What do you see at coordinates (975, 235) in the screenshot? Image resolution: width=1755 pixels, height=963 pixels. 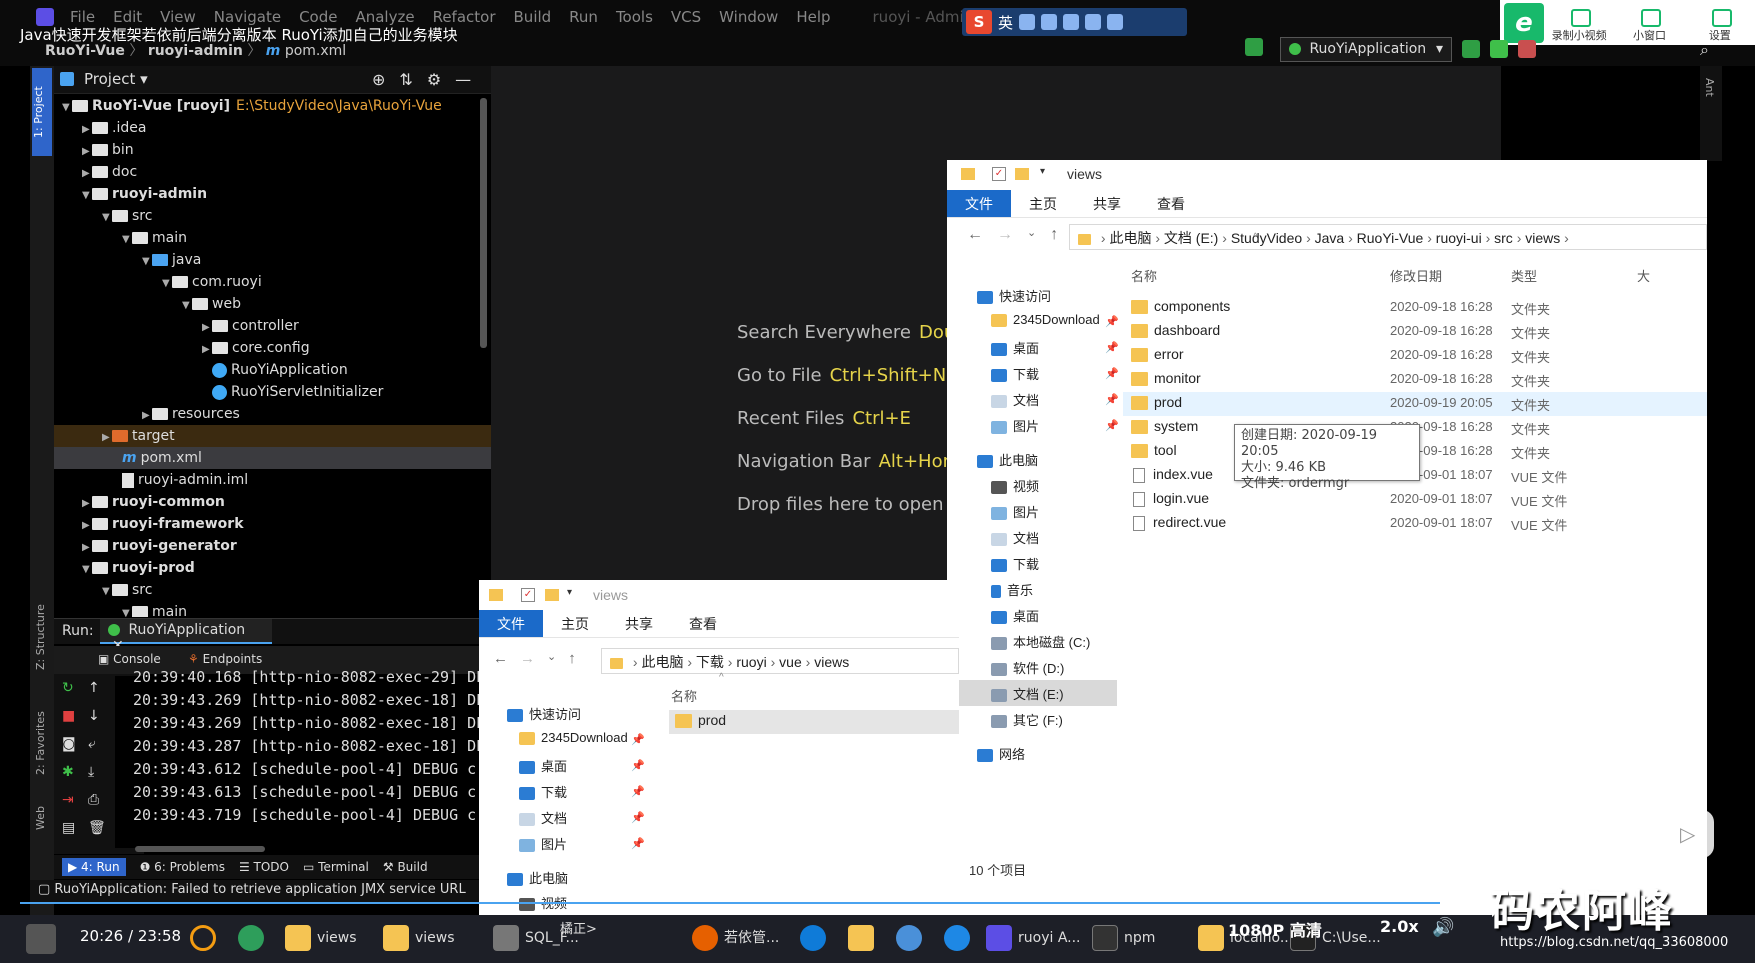 I see `back-arrow-icon: ←` at bounding box center [975, 235].